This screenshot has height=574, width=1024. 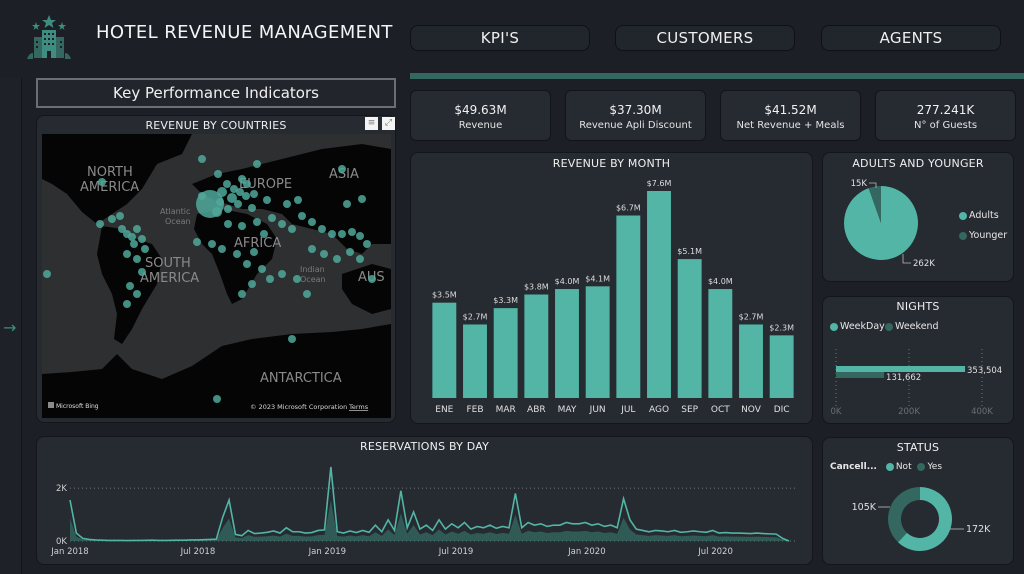 What do you see at coordinates (567, 343) in the screenshot?
I see `bar-may` at bounding box center [567, 343].